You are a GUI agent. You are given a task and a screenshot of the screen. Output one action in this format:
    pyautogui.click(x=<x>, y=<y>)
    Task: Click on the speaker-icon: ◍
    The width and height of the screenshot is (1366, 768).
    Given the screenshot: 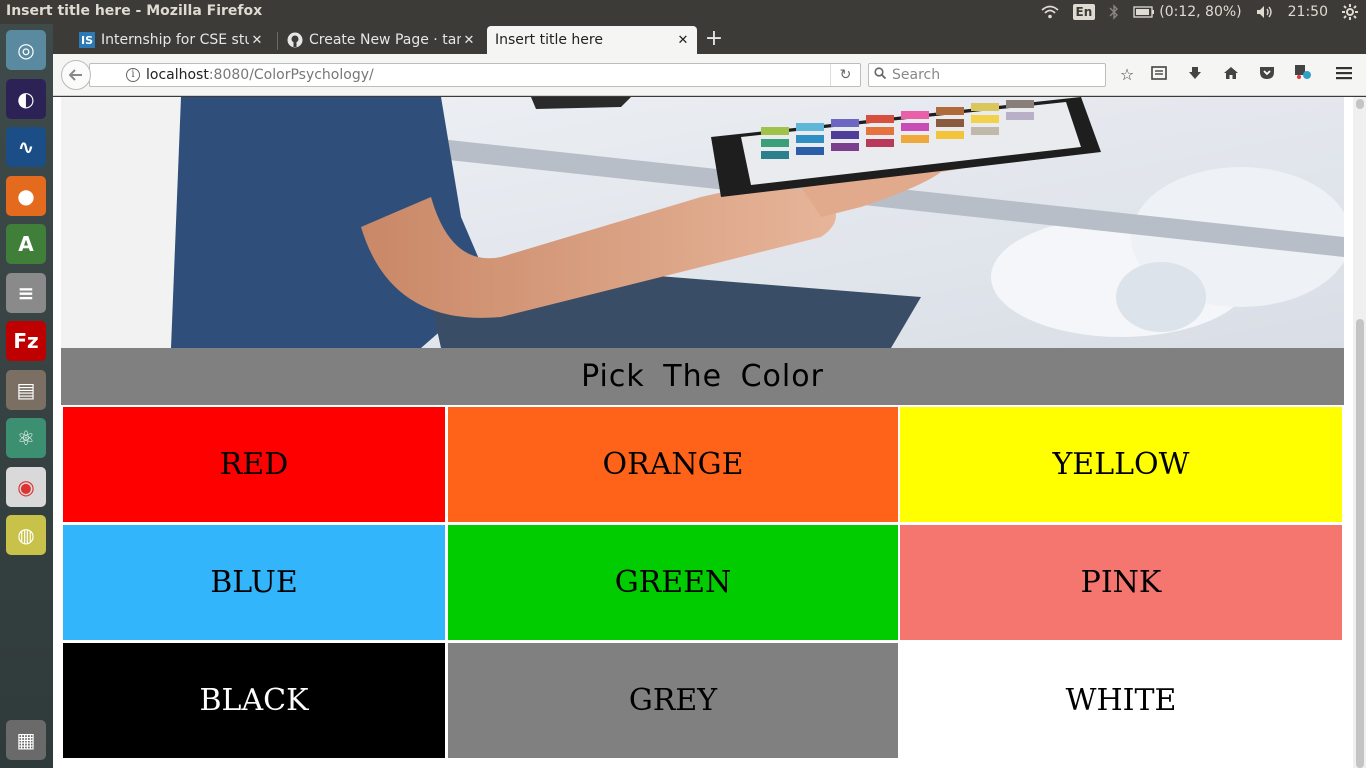 What is the action you would take?
    pyautogui.click(x=26, y=535)
    